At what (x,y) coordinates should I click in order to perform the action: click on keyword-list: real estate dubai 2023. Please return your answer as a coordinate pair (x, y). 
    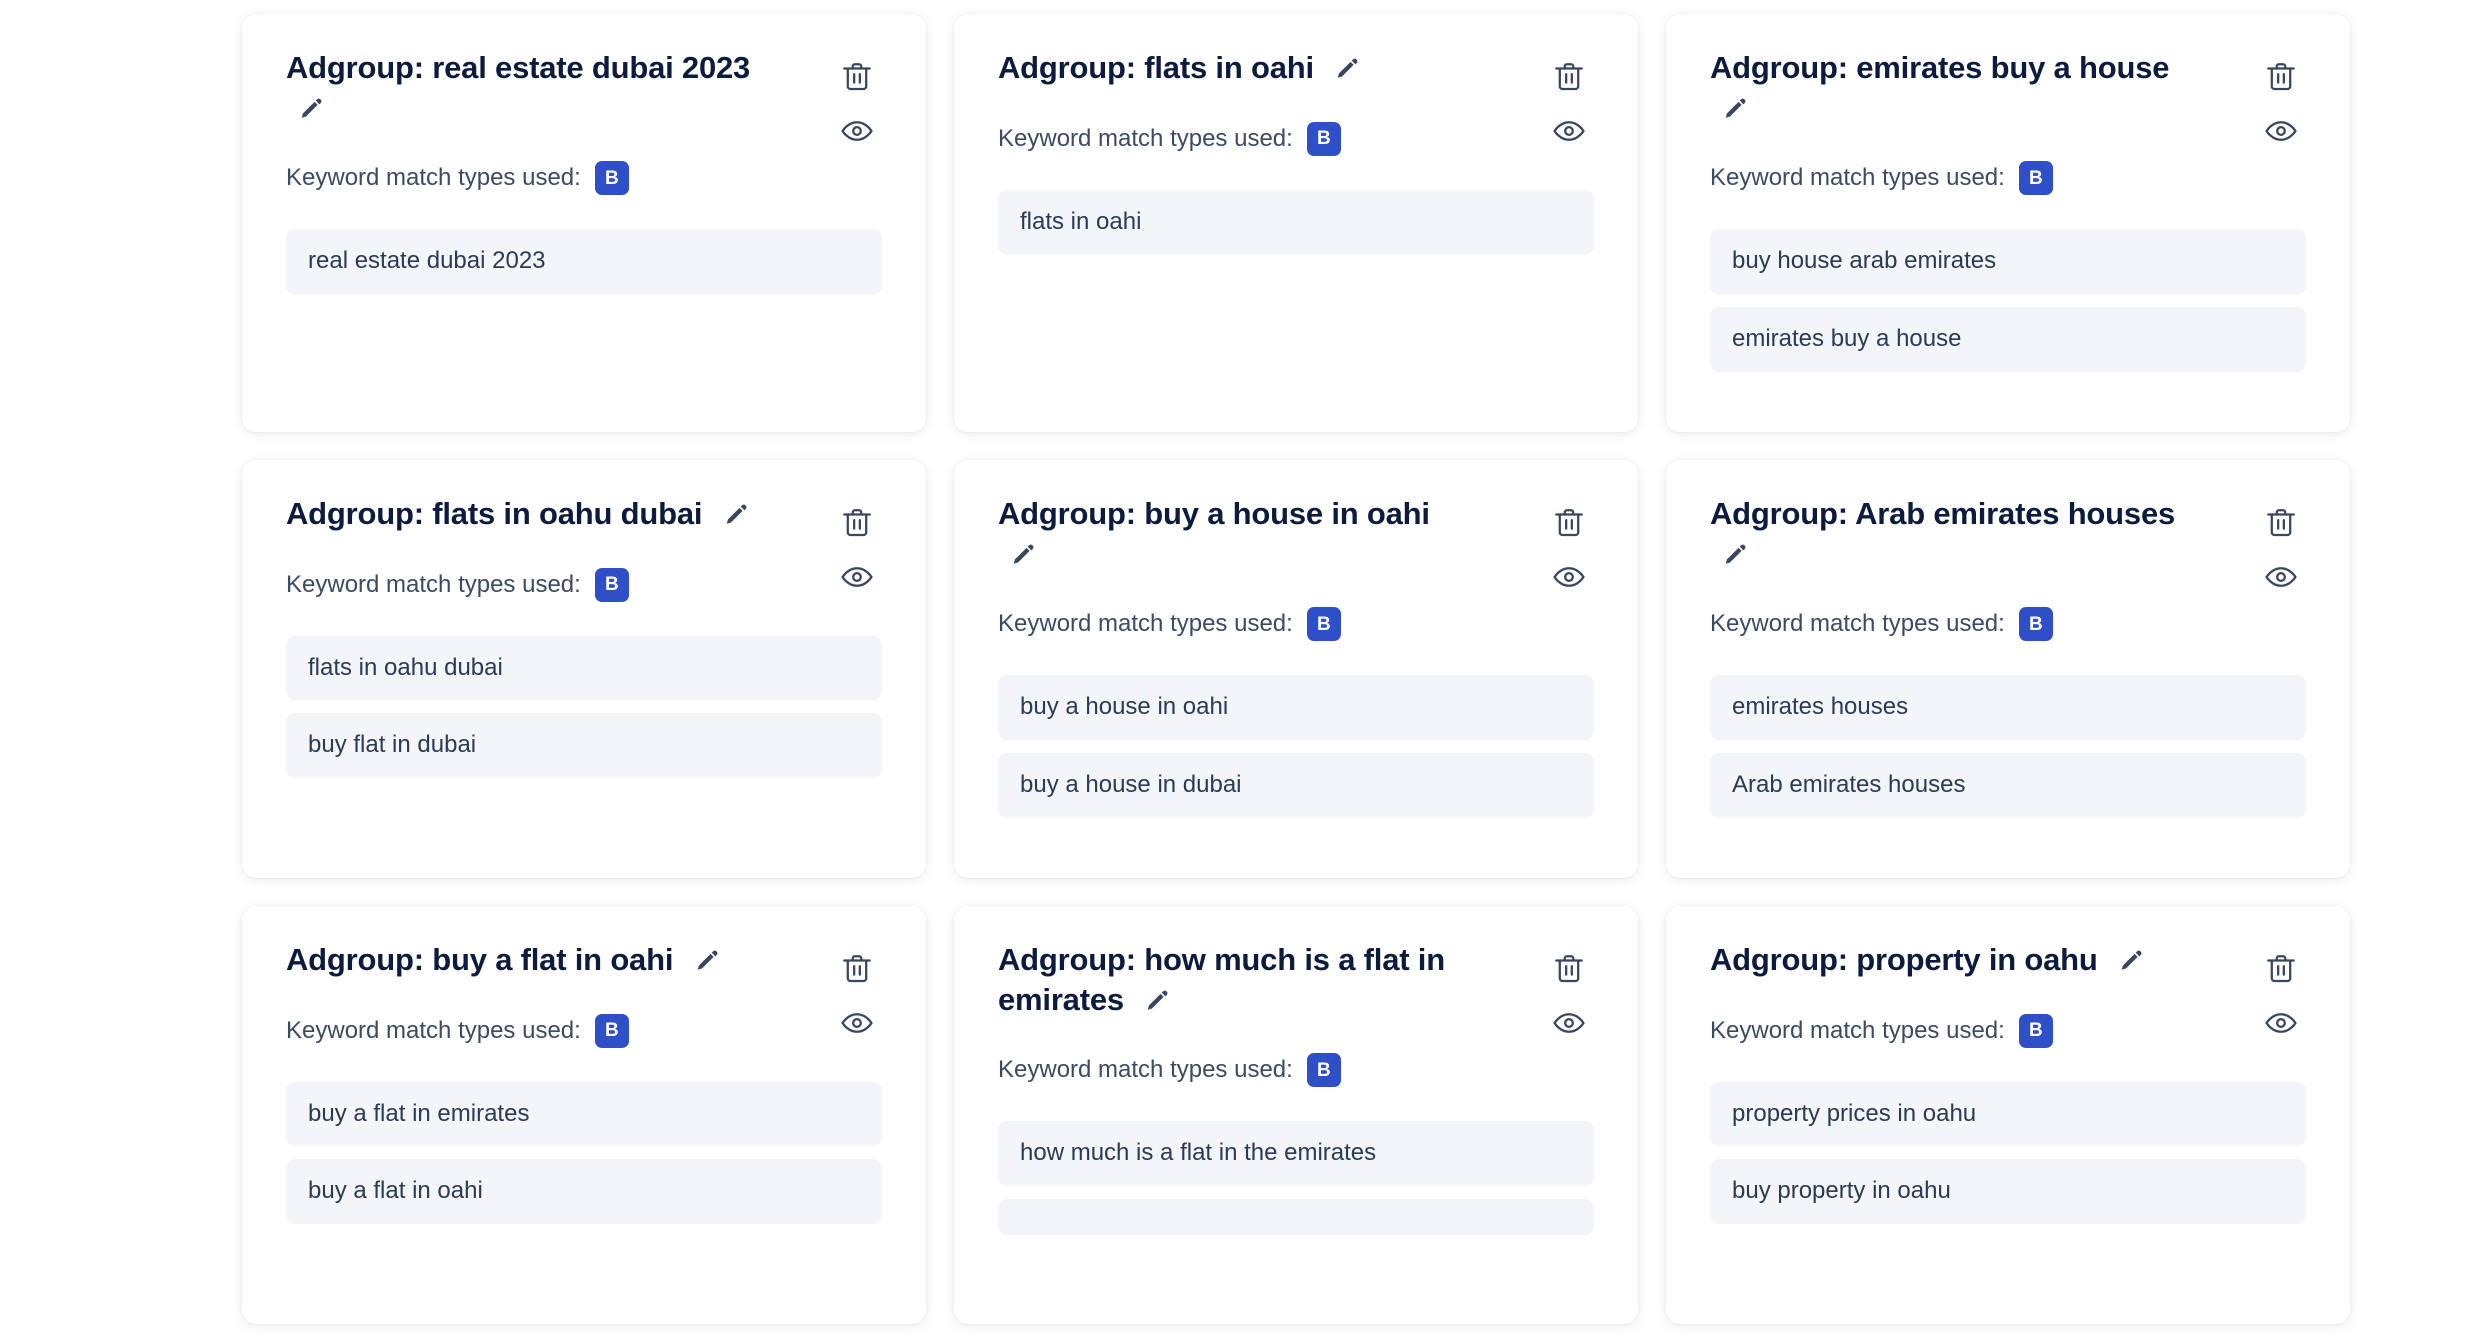
    Looking at the image, I should click on (584, 262).